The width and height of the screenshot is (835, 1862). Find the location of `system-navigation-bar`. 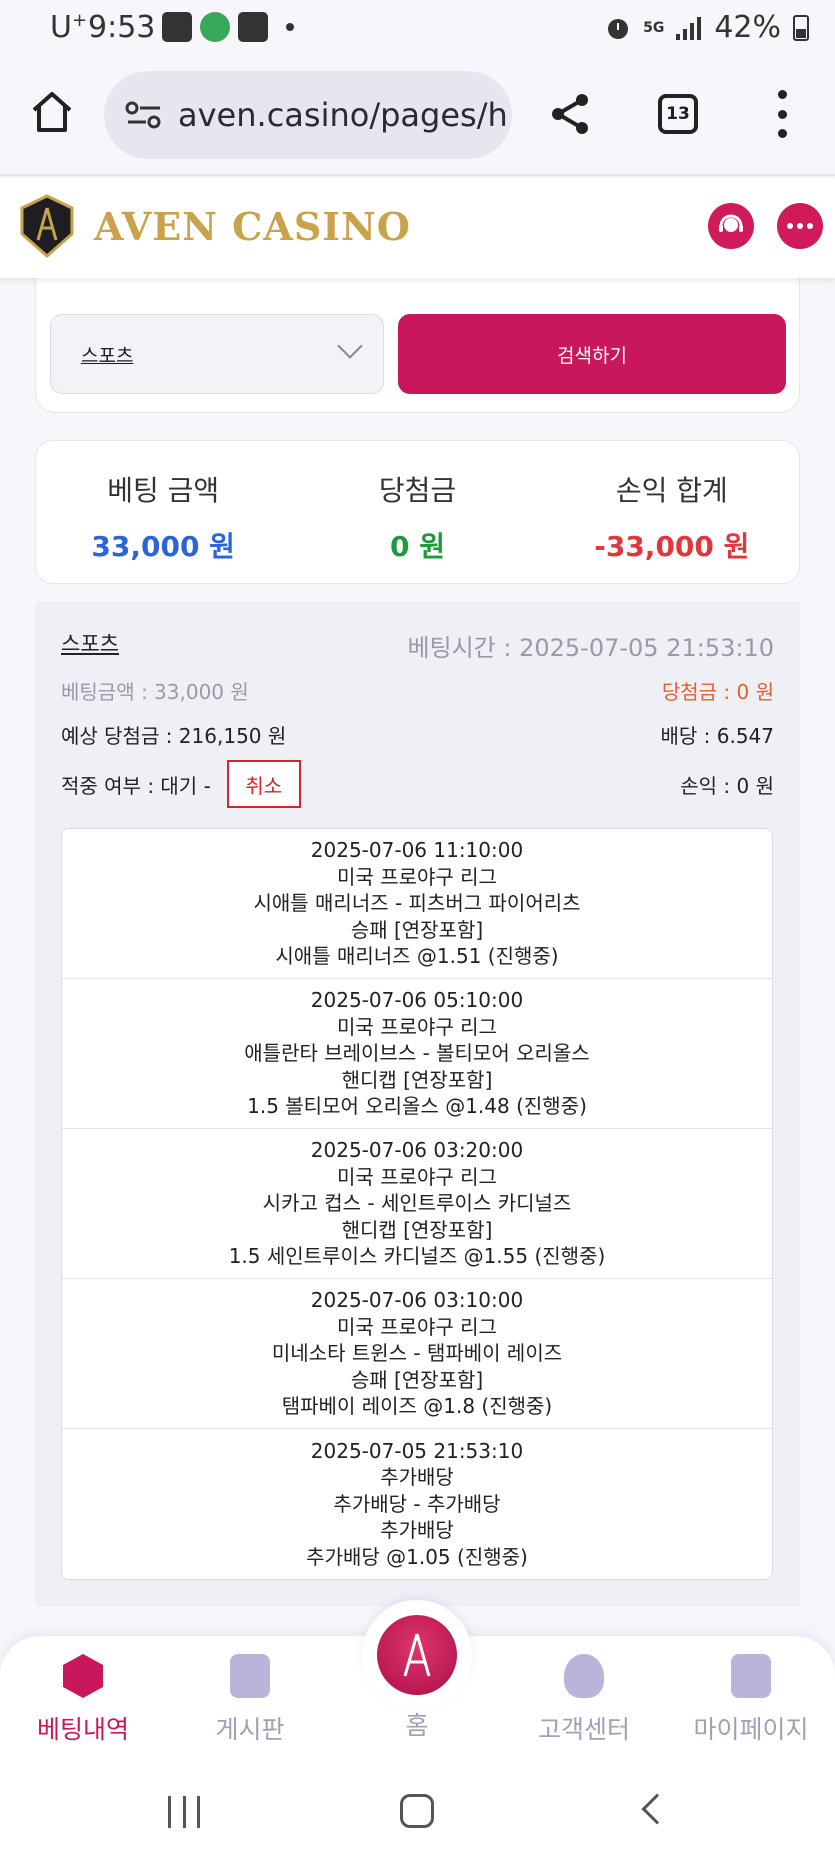

system-navigation-bar is located at coordinates (417, 1814).